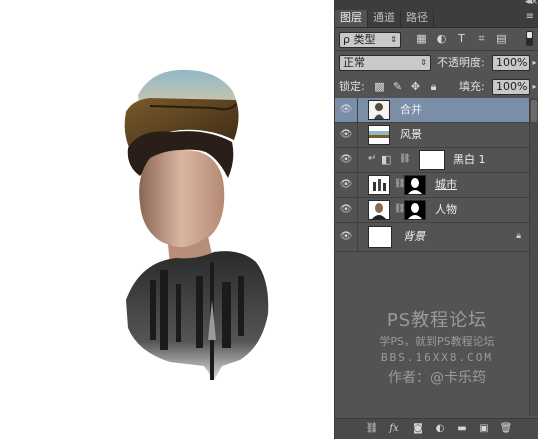  I want to click on layer-background: 👁︎ 背景 🔒︎, so click(432, 237).